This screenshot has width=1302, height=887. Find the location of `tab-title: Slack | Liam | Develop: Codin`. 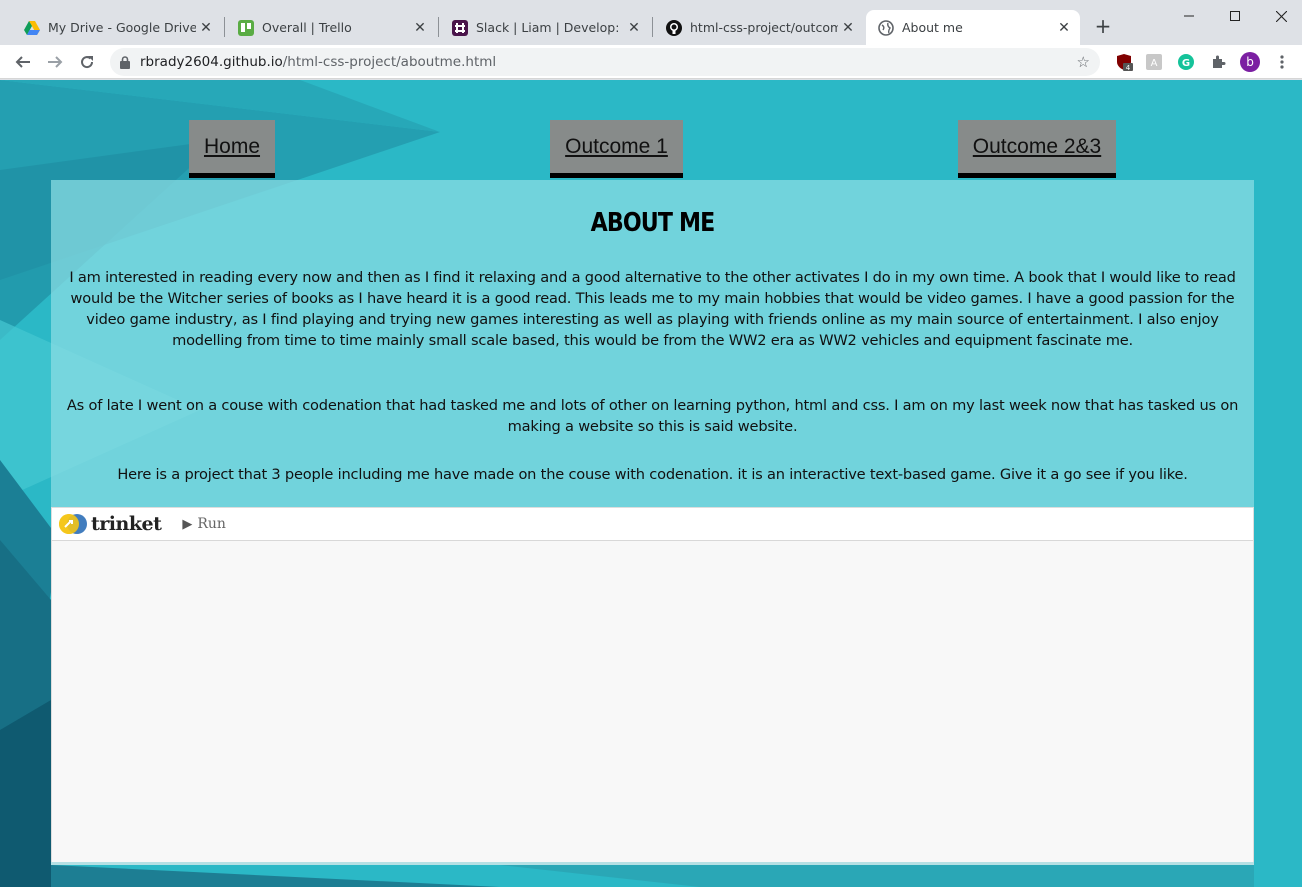

tab-title: Slack | Liam | Develop: Codin is located at coordinates (550, 27).